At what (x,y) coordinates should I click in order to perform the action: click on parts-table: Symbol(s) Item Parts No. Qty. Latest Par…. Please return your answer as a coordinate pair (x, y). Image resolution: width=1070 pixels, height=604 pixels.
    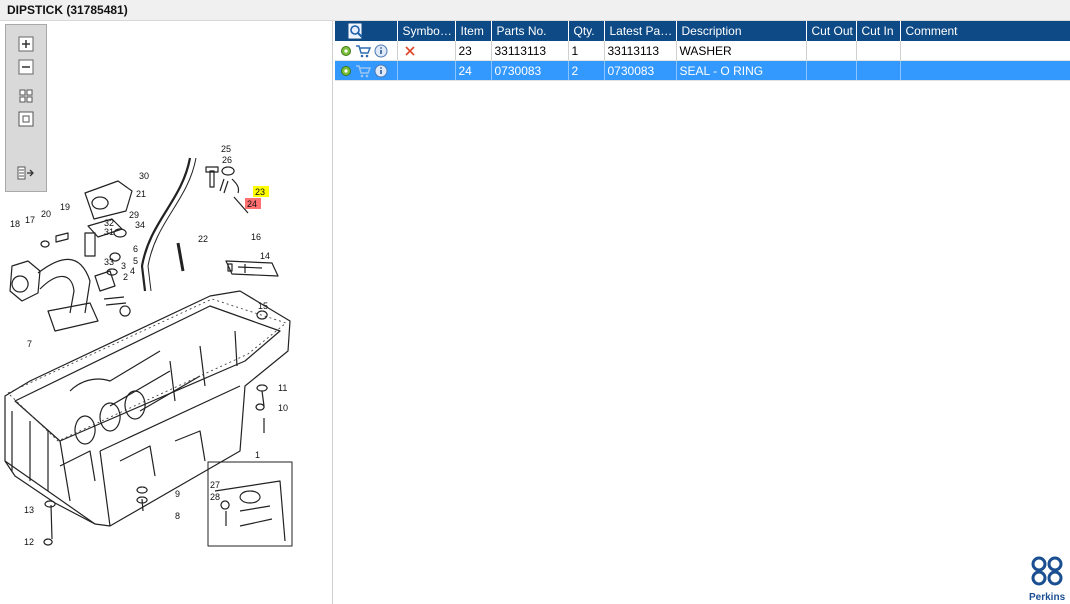
    Looking at the image, I should click on (702, 51).